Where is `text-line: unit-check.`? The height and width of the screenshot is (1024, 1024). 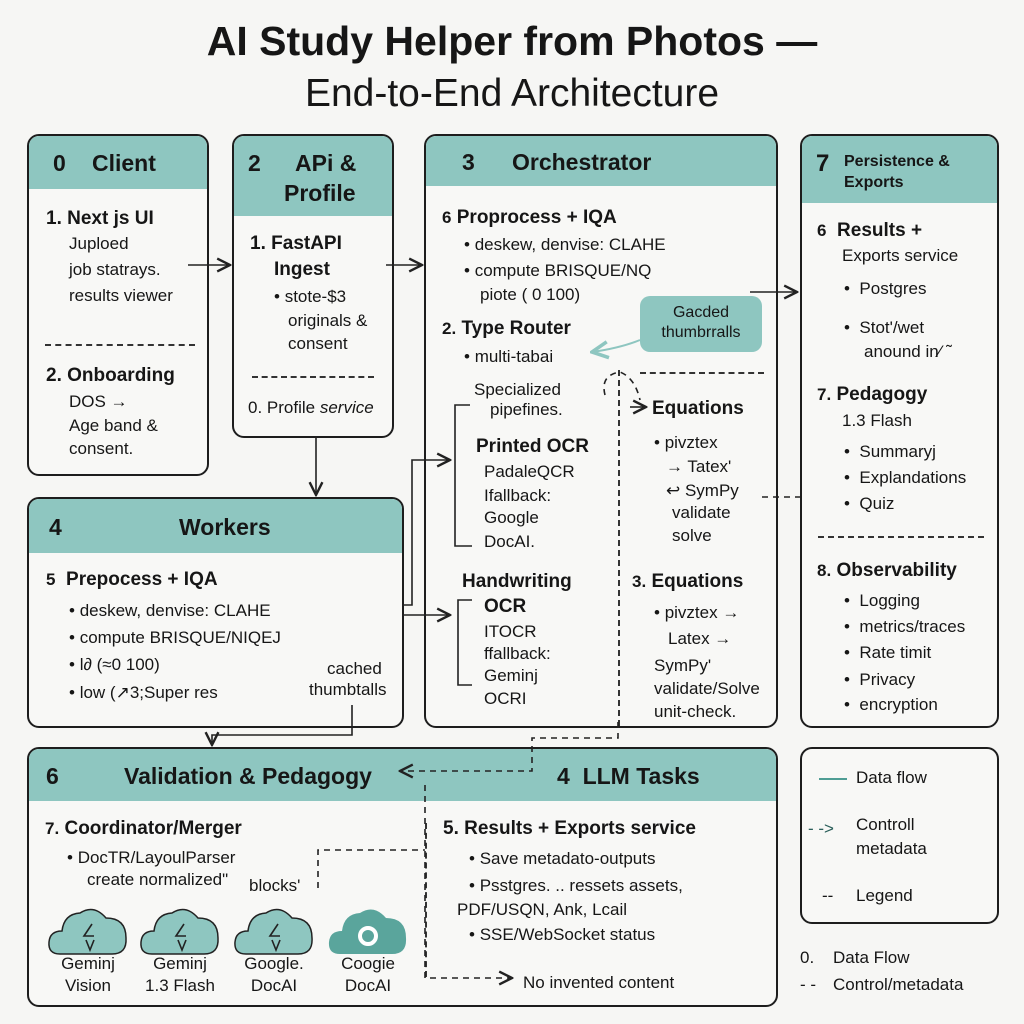 text-line: unit-check. is located at coordinates (695, 711).